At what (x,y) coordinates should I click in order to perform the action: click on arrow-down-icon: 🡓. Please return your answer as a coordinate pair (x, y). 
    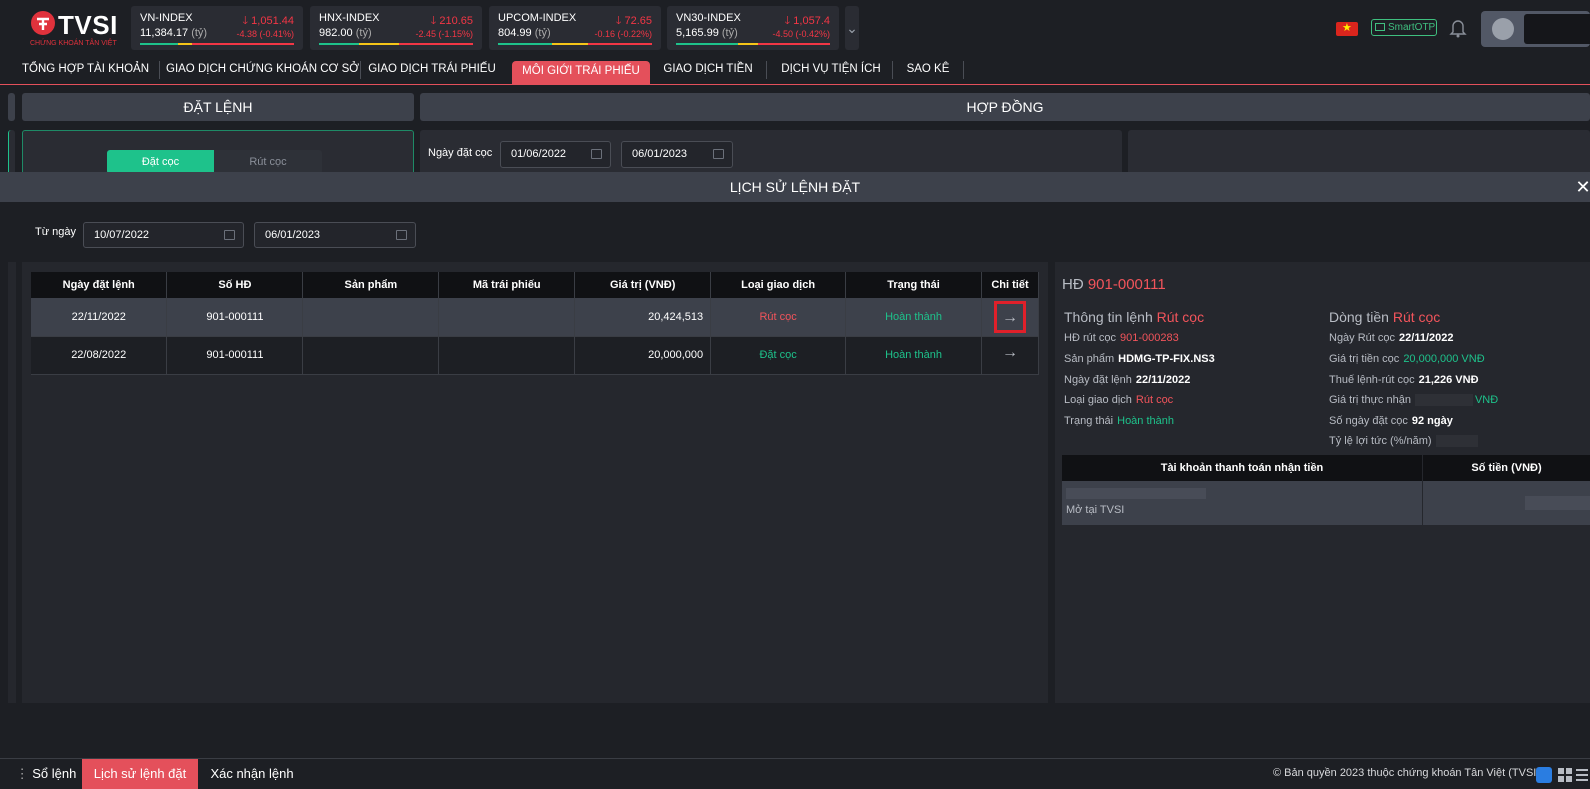
    Looking at the image, I should click on (247, 21).